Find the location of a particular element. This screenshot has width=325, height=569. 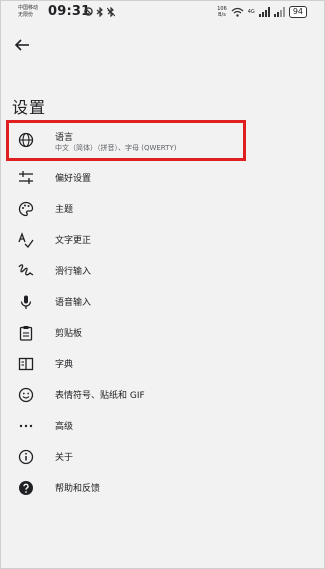

settings-item-label: 语音输入 is located at coordinates (73, 303).